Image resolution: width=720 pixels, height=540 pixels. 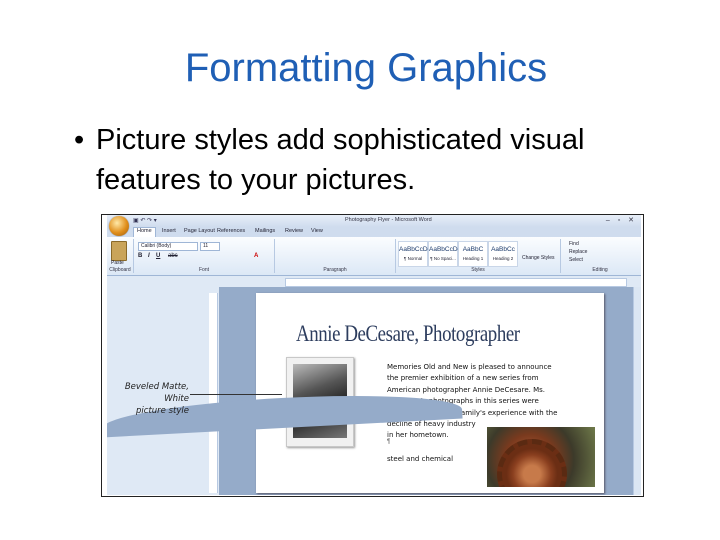 What do you see at coordinates (473, 249) in the screenshot?
I see `style-preview: AaBbC` at bounding box center [473, 249].